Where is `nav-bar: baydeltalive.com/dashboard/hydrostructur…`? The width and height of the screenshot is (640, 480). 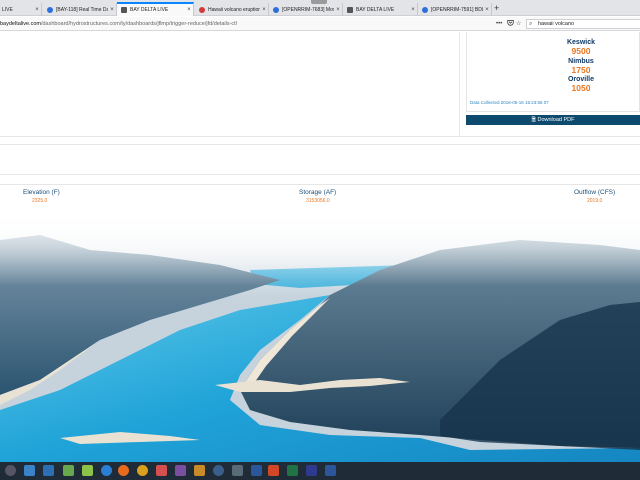 nav-bar: baydeltalive.com/dashboard/hydrostructur… is located at coordinates (320, 24).